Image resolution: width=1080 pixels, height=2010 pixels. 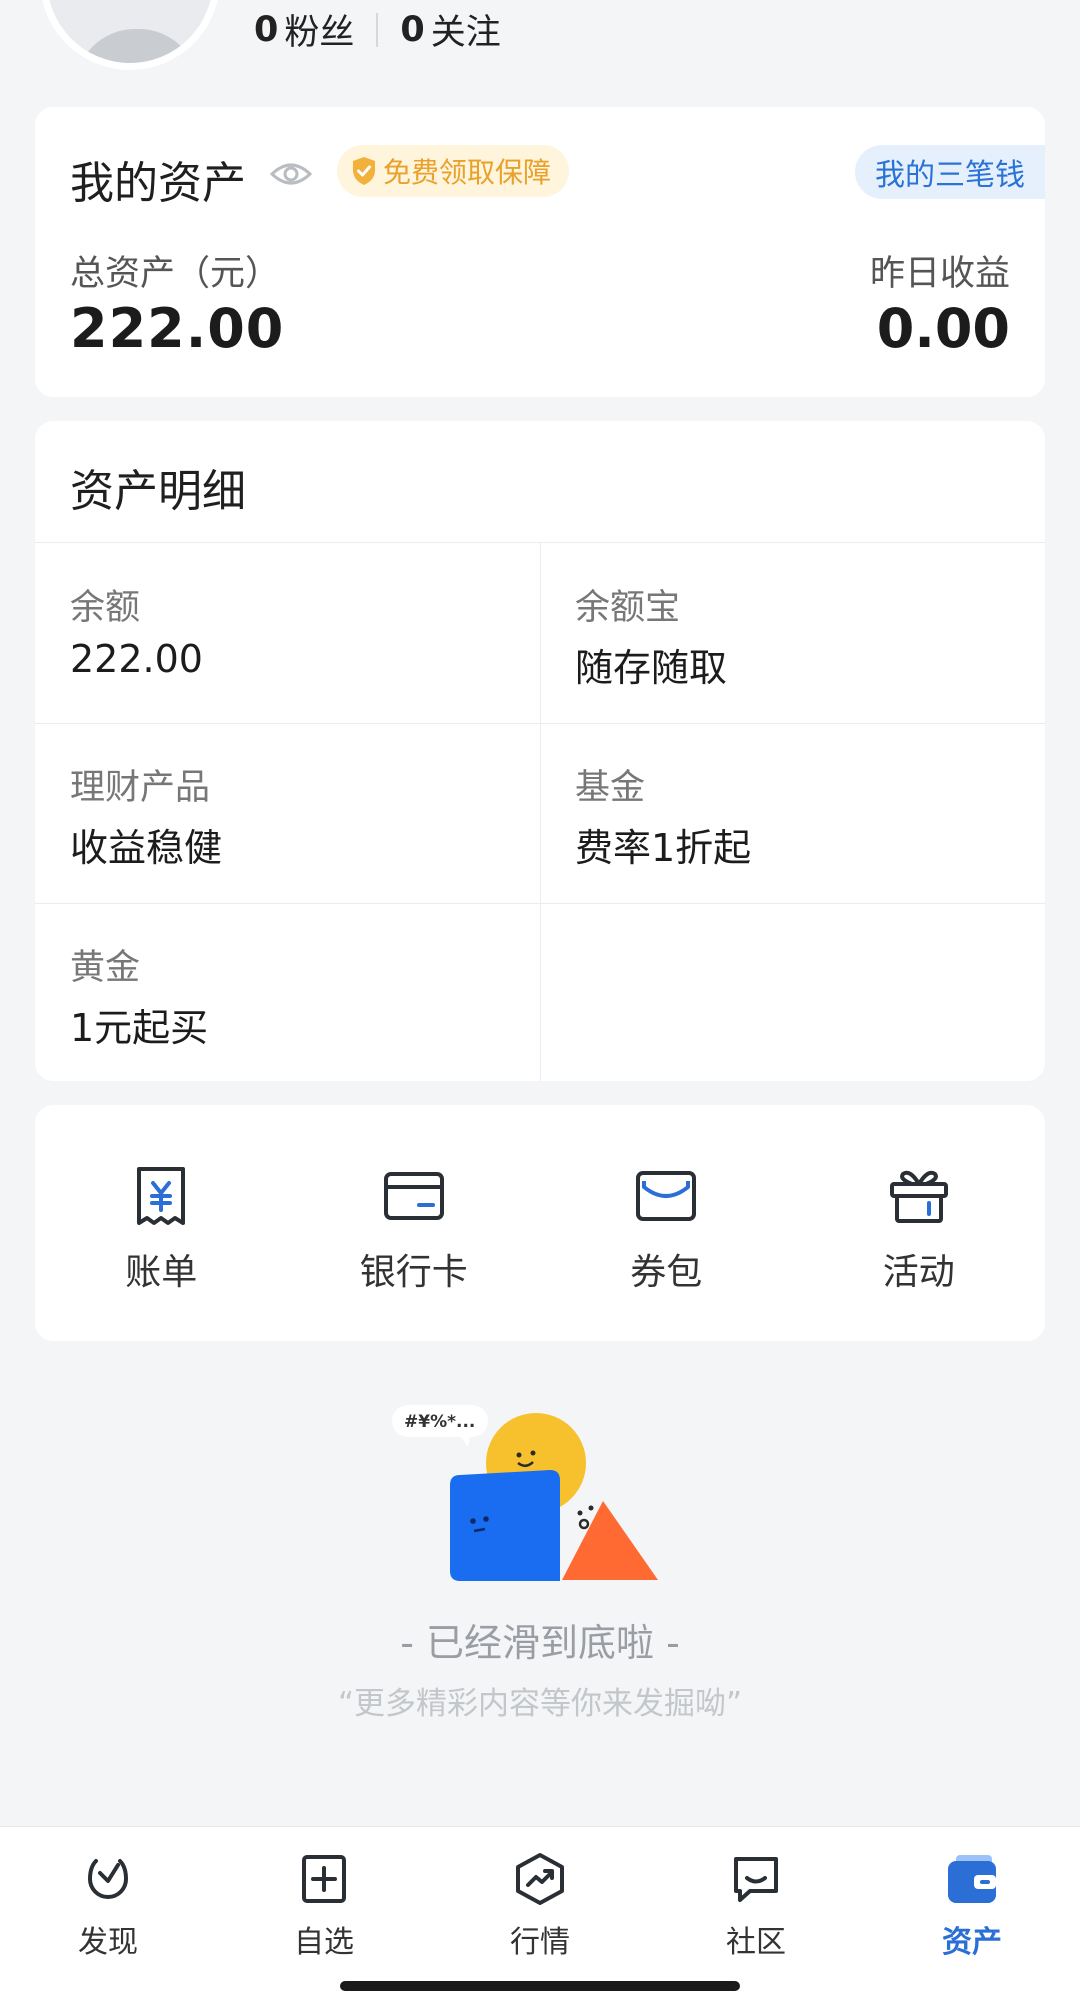 I want to click on detail-item-funds: 基金 费率1折起, so click(x=792, y=813).